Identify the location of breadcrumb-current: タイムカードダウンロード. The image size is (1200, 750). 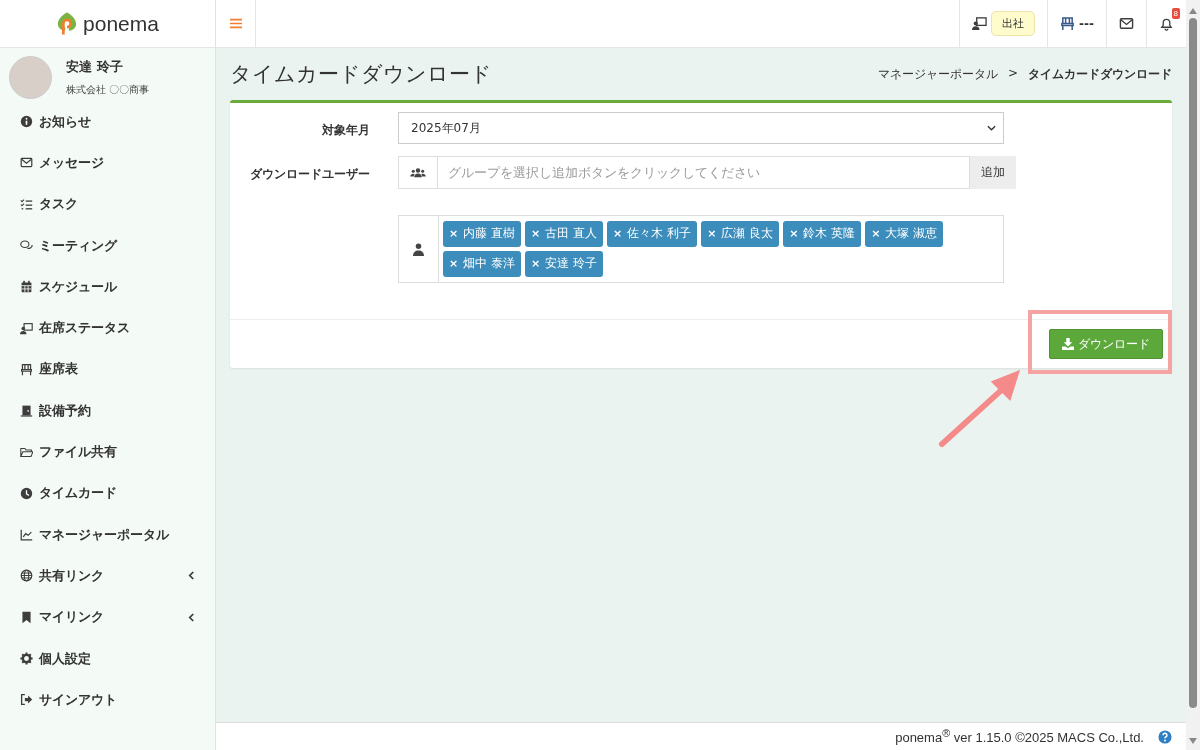
(1100, 74).